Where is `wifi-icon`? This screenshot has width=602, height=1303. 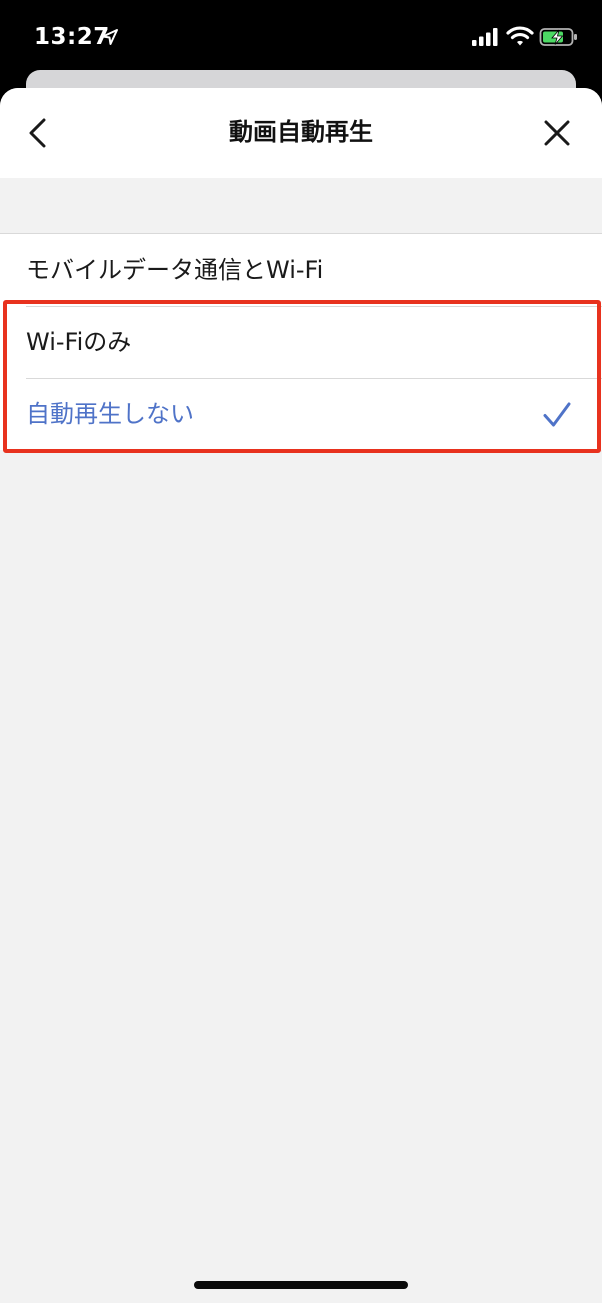
wifi-icon is located at coordinates (520, 36).